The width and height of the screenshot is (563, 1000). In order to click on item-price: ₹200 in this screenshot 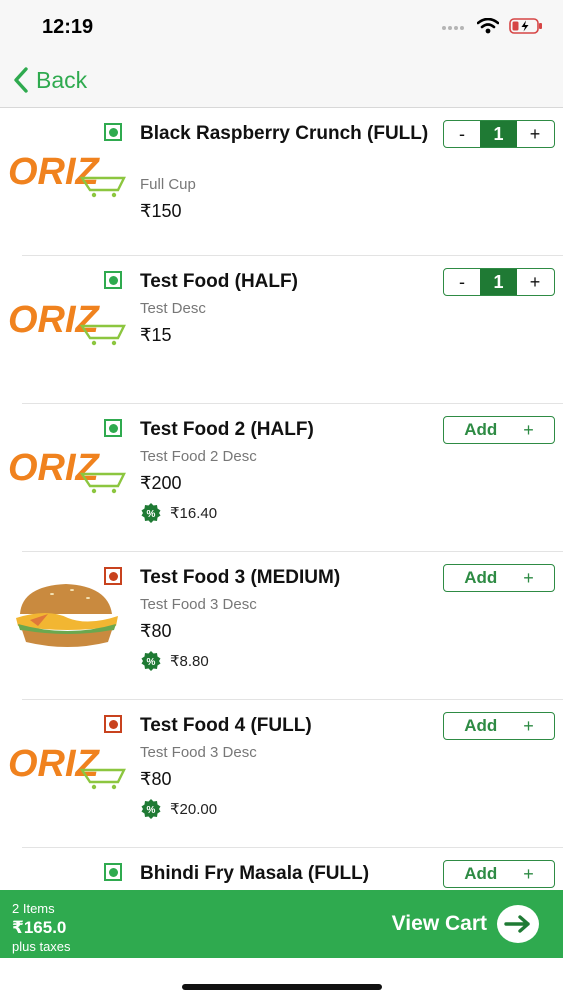, I will do `click(161, 483)`.